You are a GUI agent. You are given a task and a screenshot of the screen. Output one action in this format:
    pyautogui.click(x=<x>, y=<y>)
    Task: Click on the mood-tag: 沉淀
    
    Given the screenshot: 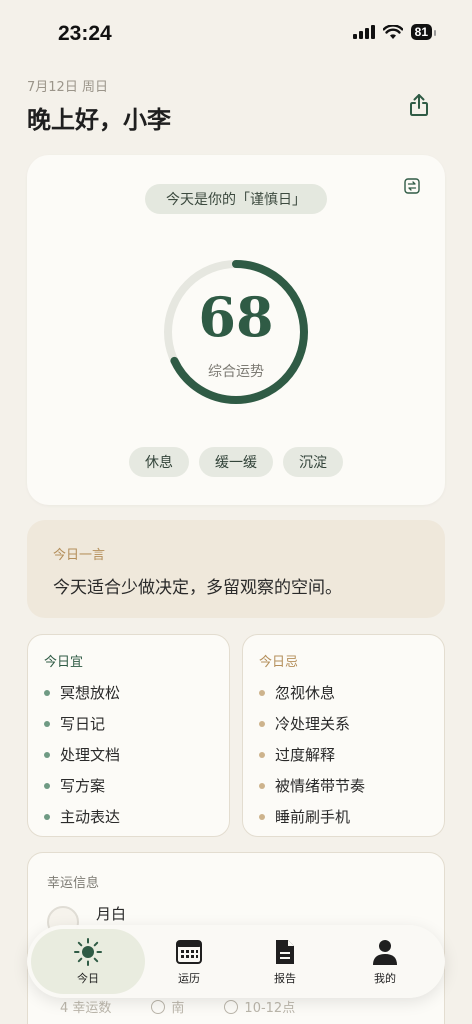 What is the action you would take?
    pyautogui.click(x=313, y=462)
    